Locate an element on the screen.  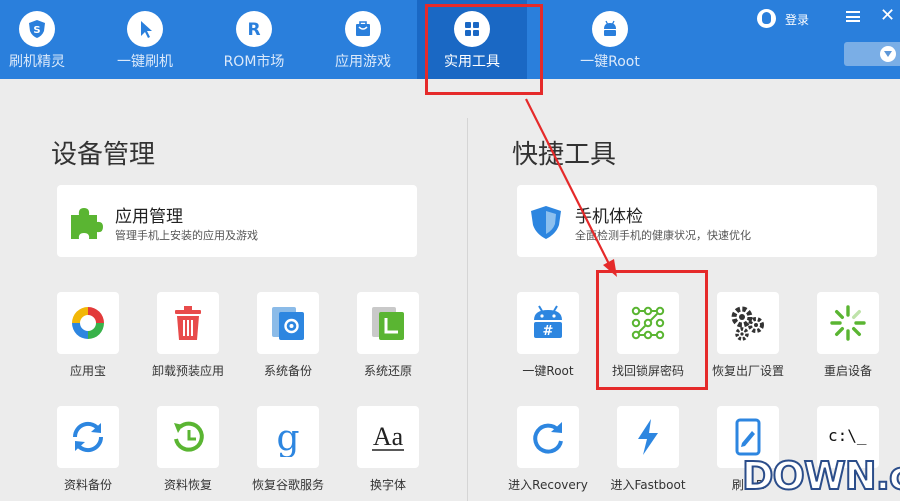
watermark-logo: DOWN.cc is located at coordinates (819, 476).